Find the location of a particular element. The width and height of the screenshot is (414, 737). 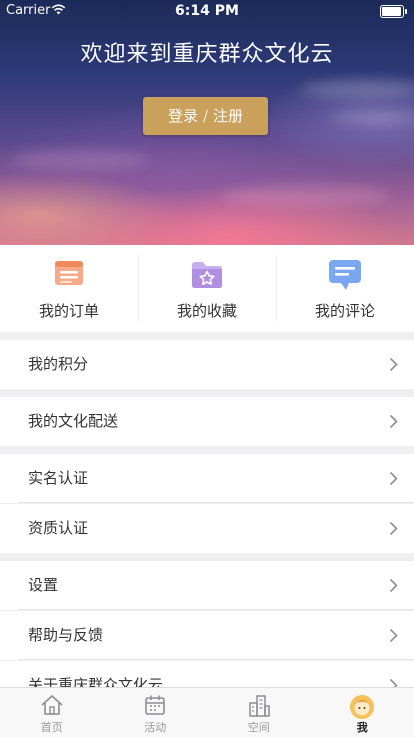

menu-item-help-feedback: 帮助与反馈 is located at coordinates (207, 635).